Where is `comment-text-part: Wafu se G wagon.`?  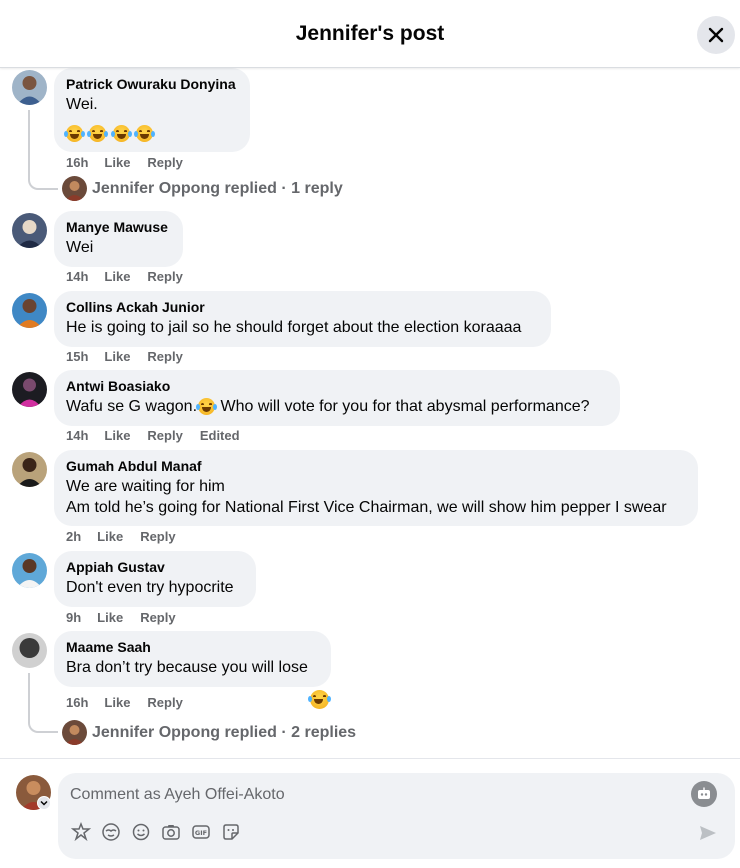
comment-text-part: Wafu se G wagon. is located at coordinates (132, 406).